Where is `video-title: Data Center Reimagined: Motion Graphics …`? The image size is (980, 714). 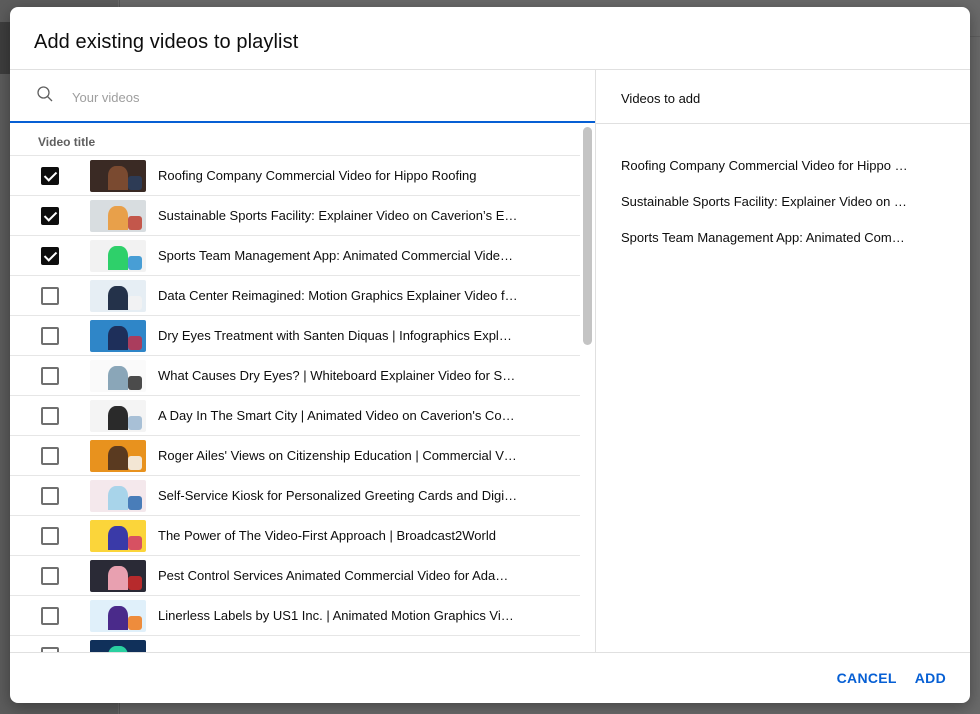
video-title: Data Center Reimagined: Motion Graphics … is located at coordinates (338, 295).